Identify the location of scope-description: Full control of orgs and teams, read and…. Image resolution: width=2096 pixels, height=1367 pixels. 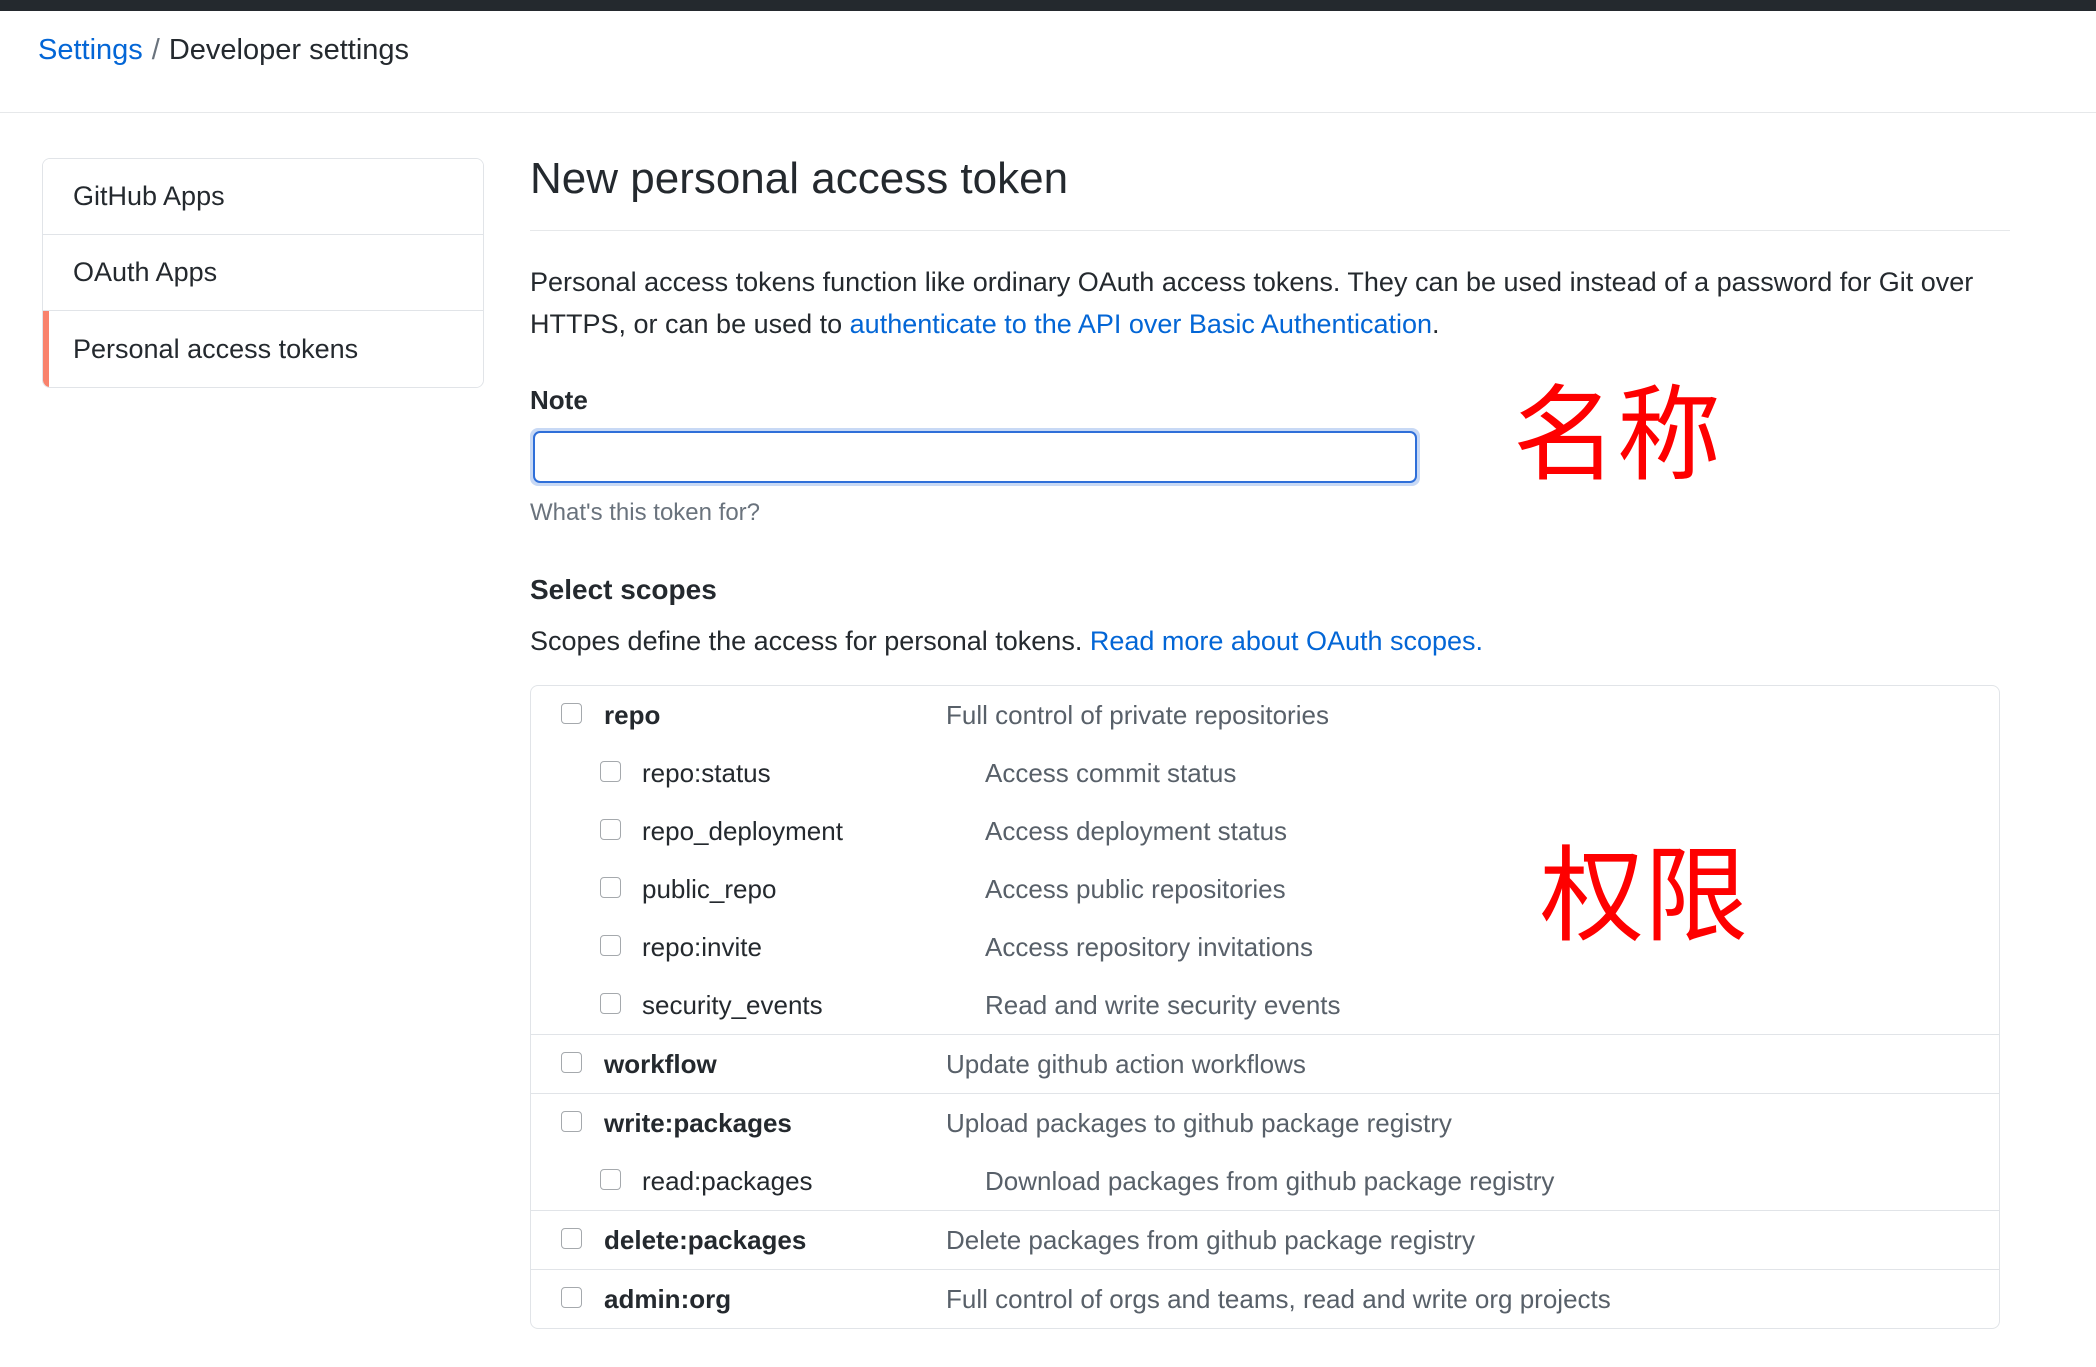
(1278, 1299).